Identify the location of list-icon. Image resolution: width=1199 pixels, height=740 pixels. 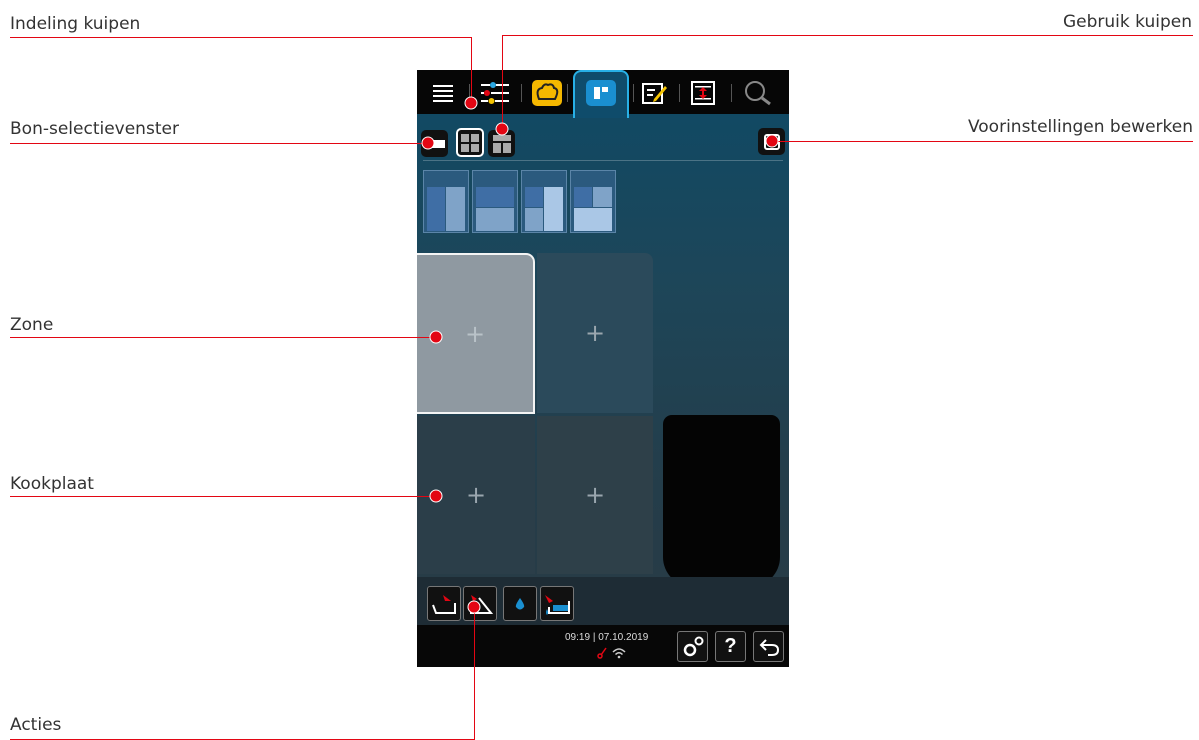
(443, 93).